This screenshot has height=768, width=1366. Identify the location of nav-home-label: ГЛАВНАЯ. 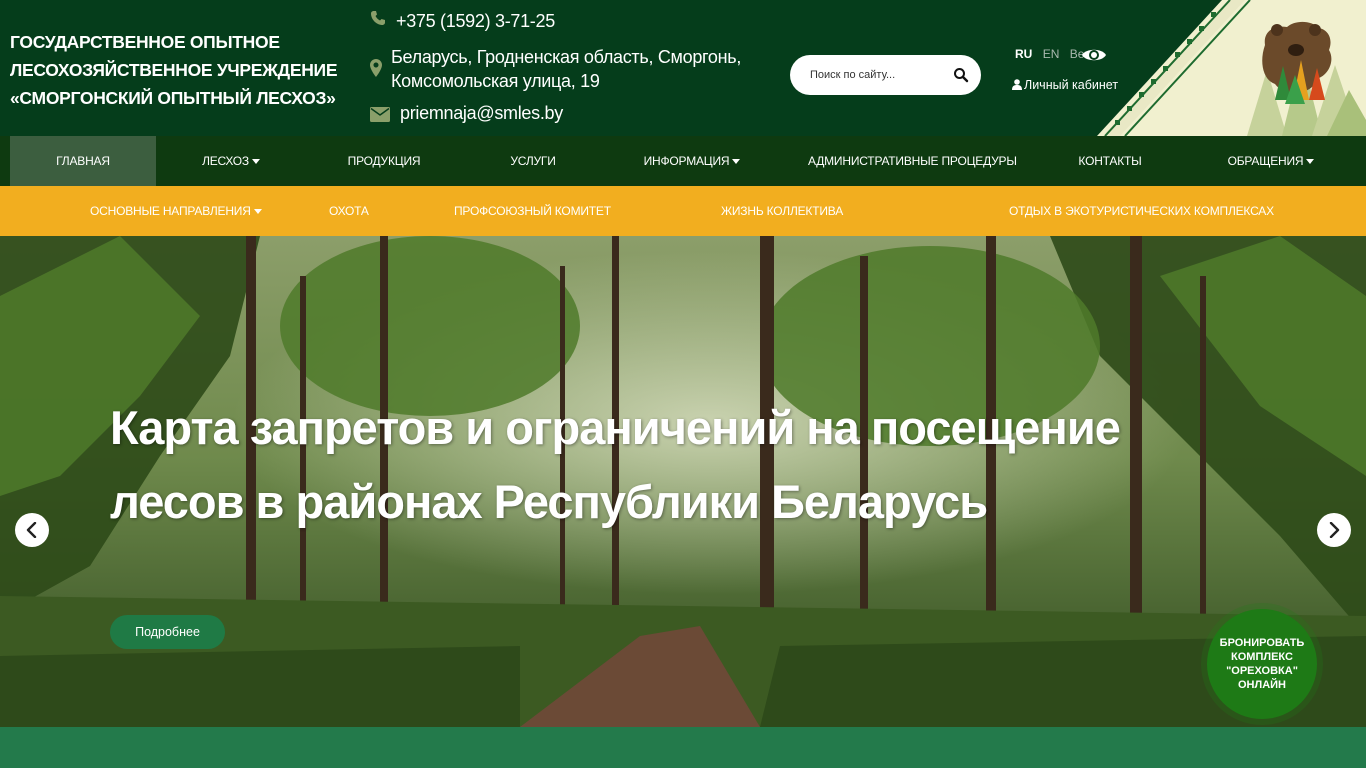
(83, 161).